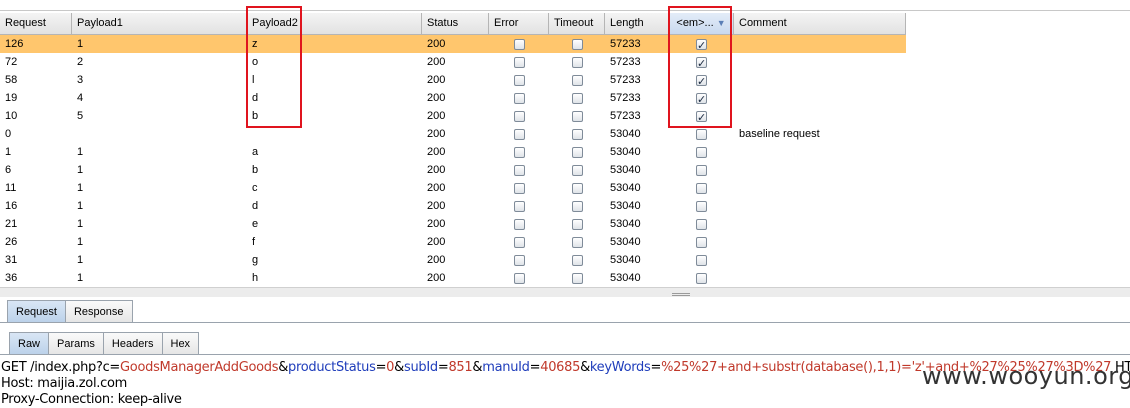 The image size is (1130, 408). What do you see at coordinates (29, 343) in the screenshot?
I see `subtab-raw: Raw` at bounding box center [29, 343].